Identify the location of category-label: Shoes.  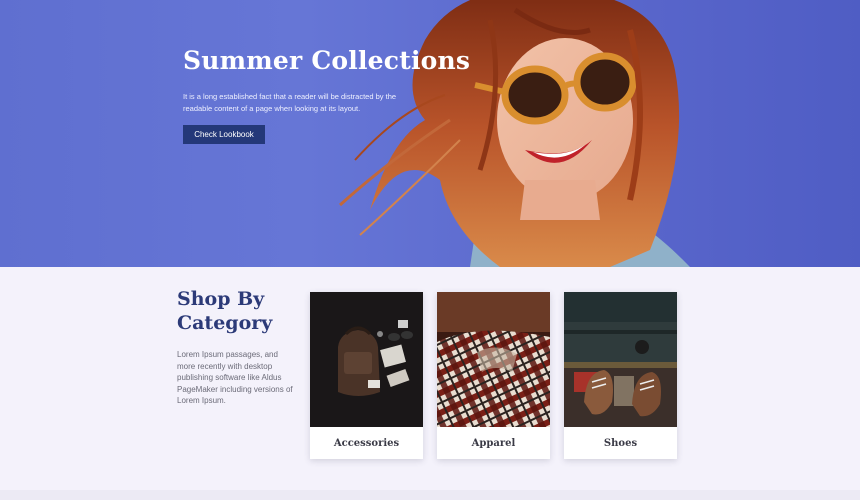
(620, 443).